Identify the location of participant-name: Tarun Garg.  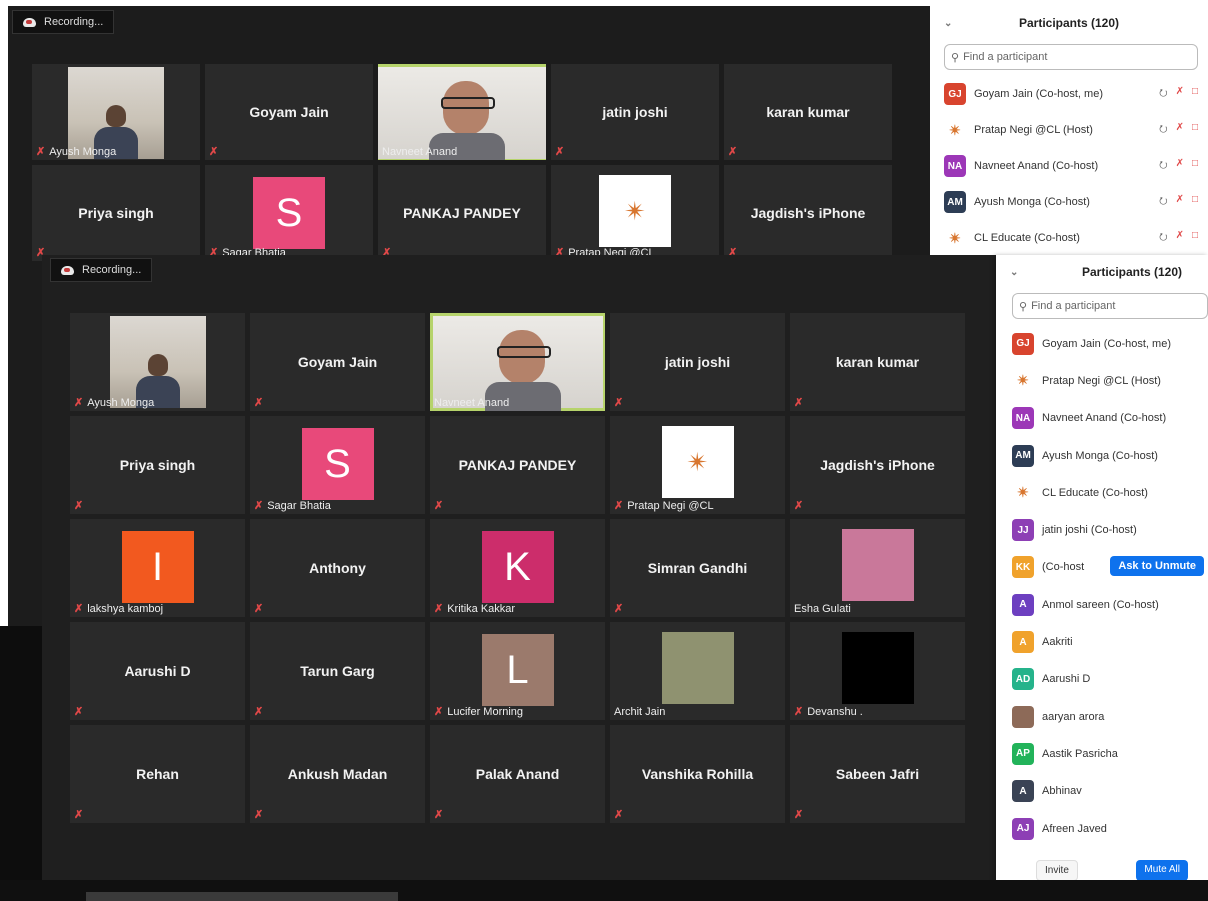
(337, 671).